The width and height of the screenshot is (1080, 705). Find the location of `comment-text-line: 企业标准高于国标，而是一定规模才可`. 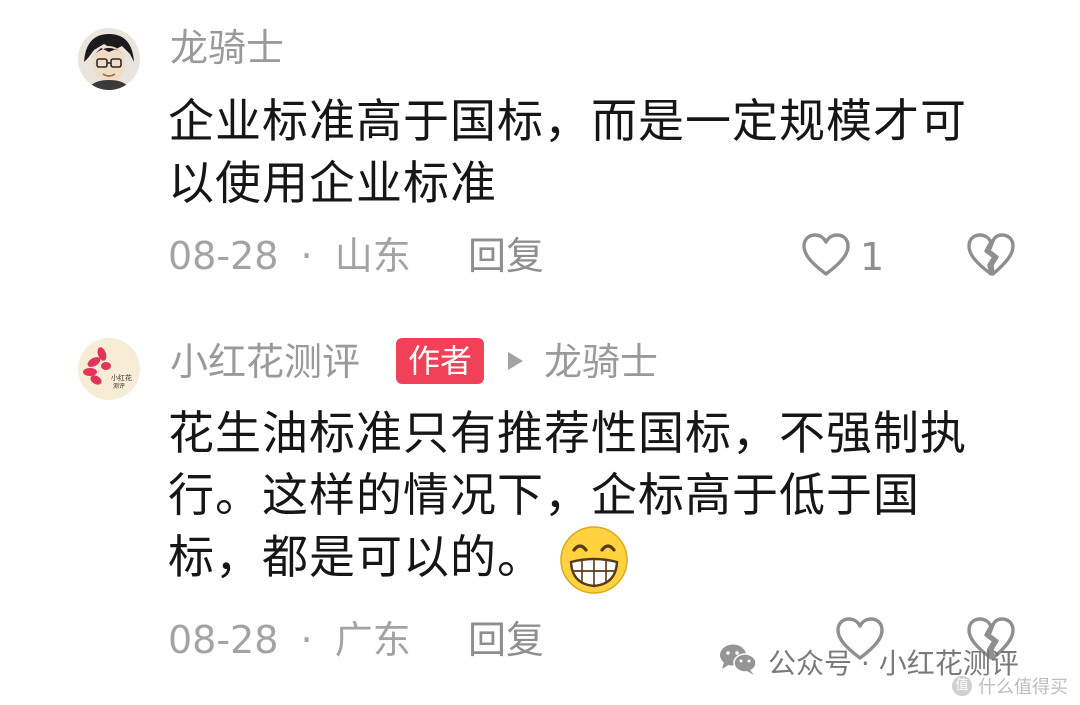

comment-text-line: 企业标准高于国标，而是一定规模才可 is located at coordinates (567, 121).